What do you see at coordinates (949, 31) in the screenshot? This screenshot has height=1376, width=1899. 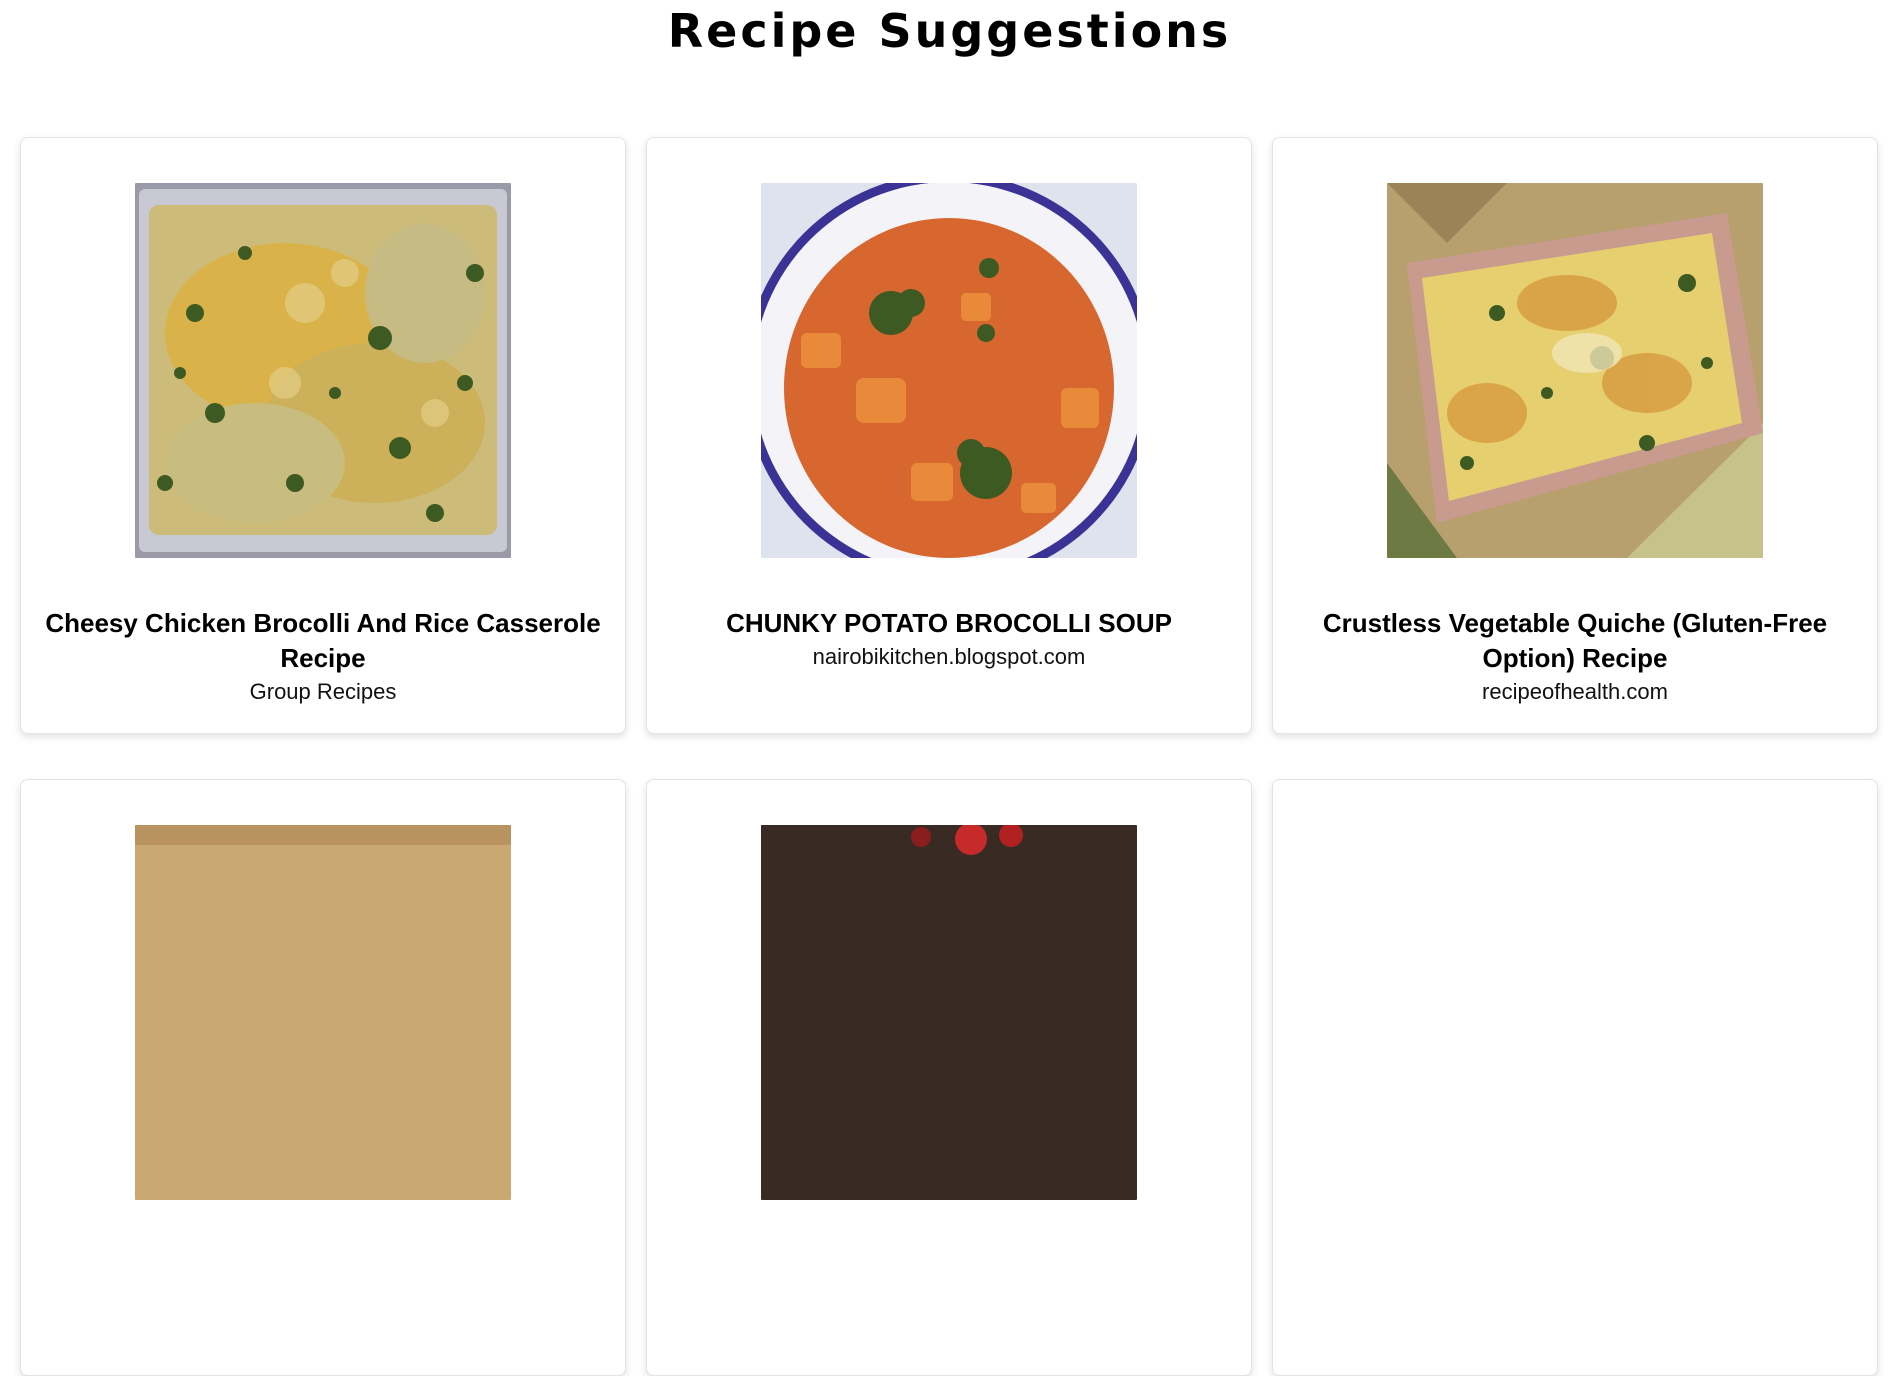 I see `page-title: Recipe Suggestions` at bounding box center [949, 31].